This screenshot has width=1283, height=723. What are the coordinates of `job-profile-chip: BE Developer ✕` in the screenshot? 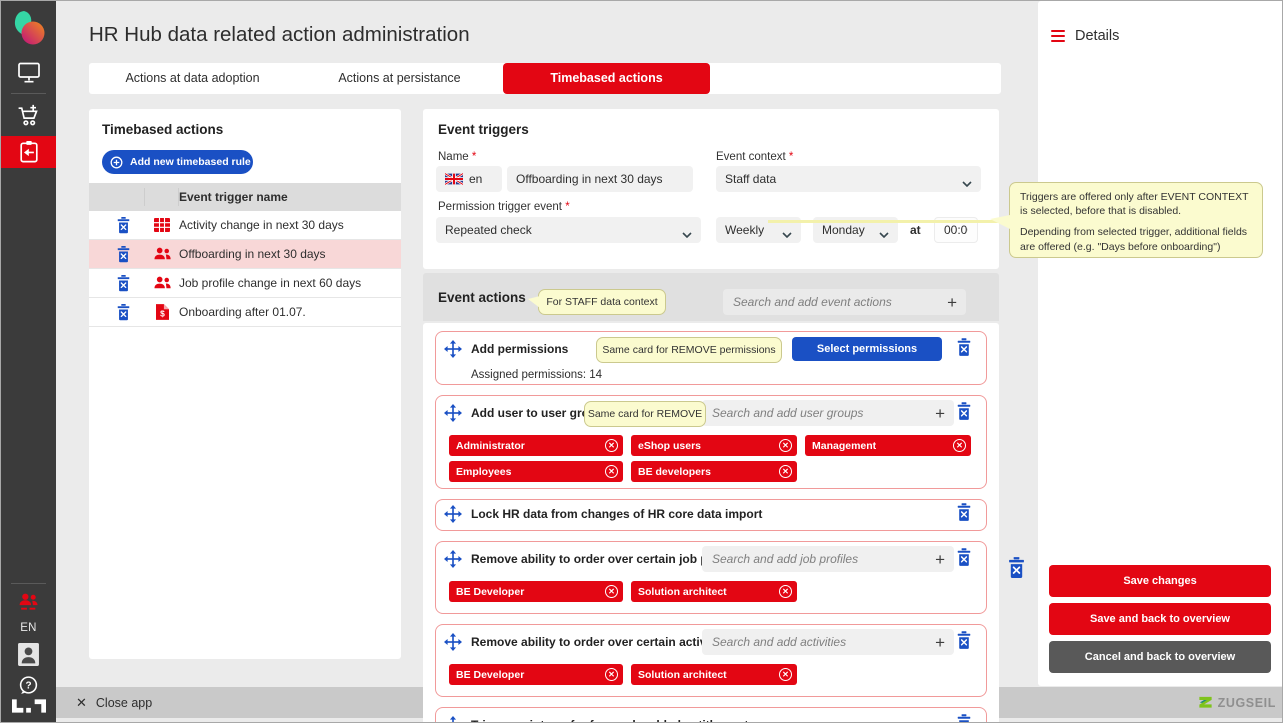 It's located at (536, 591).